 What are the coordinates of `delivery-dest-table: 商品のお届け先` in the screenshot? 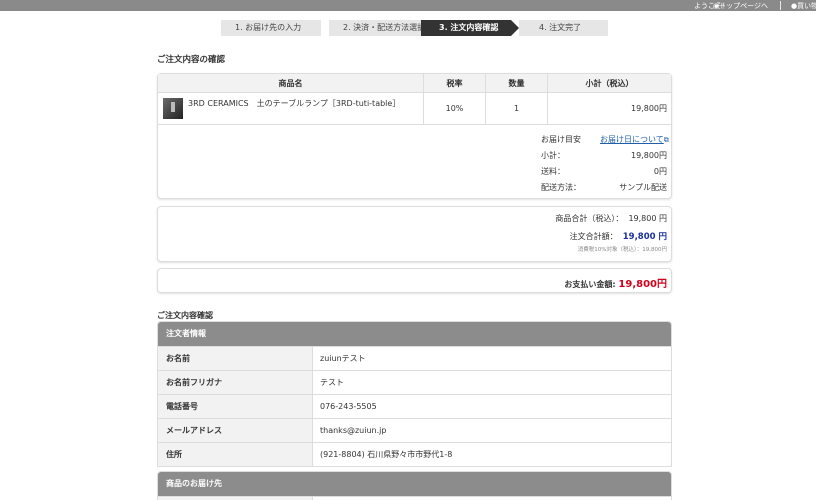 It's located at (414, 485).